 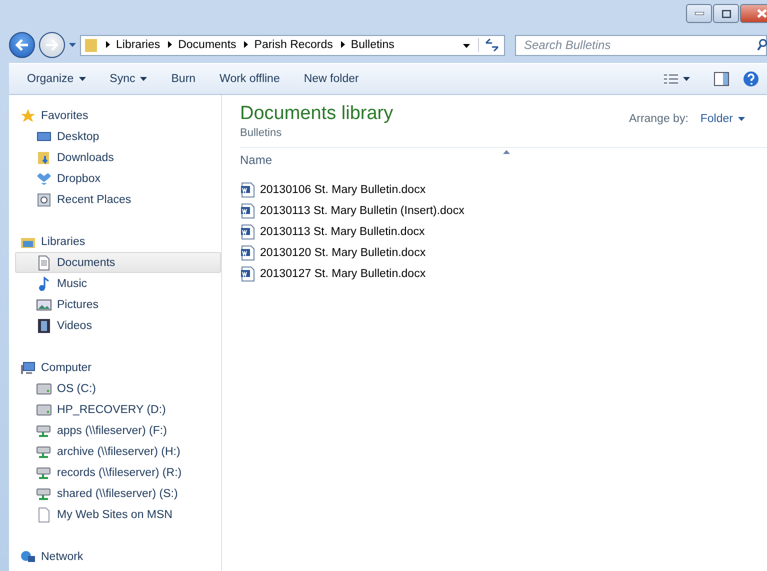 I want to click on recent-places-icon, so click(x=44, y=200).